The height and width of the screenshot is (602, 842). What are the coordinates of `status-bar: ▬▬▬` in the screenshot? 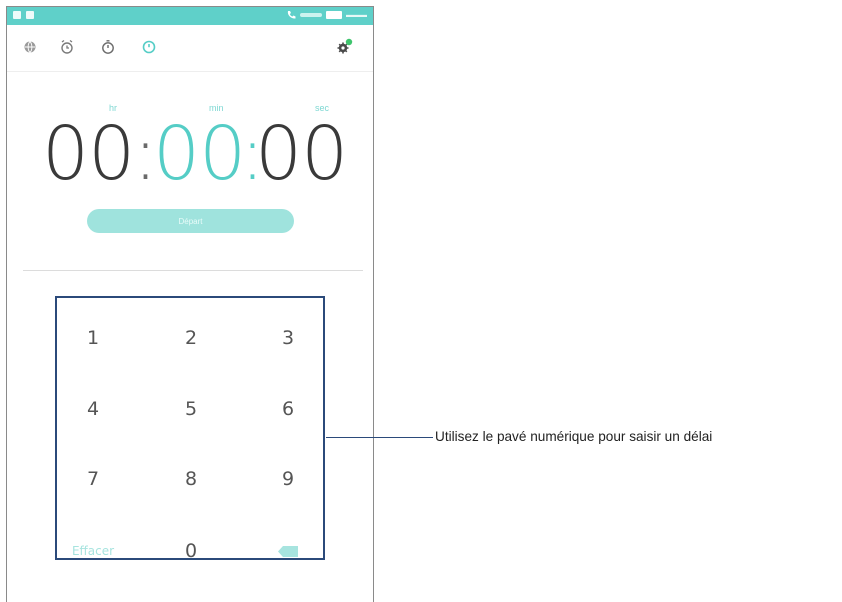 It's located at (190, 16).